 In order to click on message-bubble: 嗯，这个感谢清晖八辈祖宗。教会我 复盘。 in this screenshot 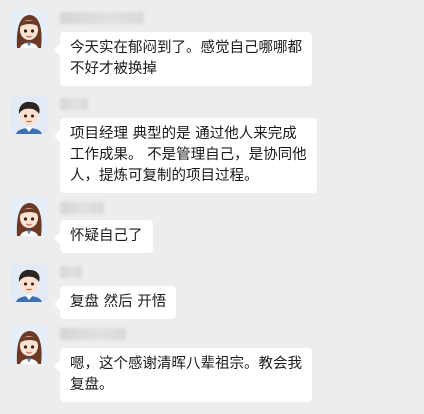, I will do `click(183, 375)`.